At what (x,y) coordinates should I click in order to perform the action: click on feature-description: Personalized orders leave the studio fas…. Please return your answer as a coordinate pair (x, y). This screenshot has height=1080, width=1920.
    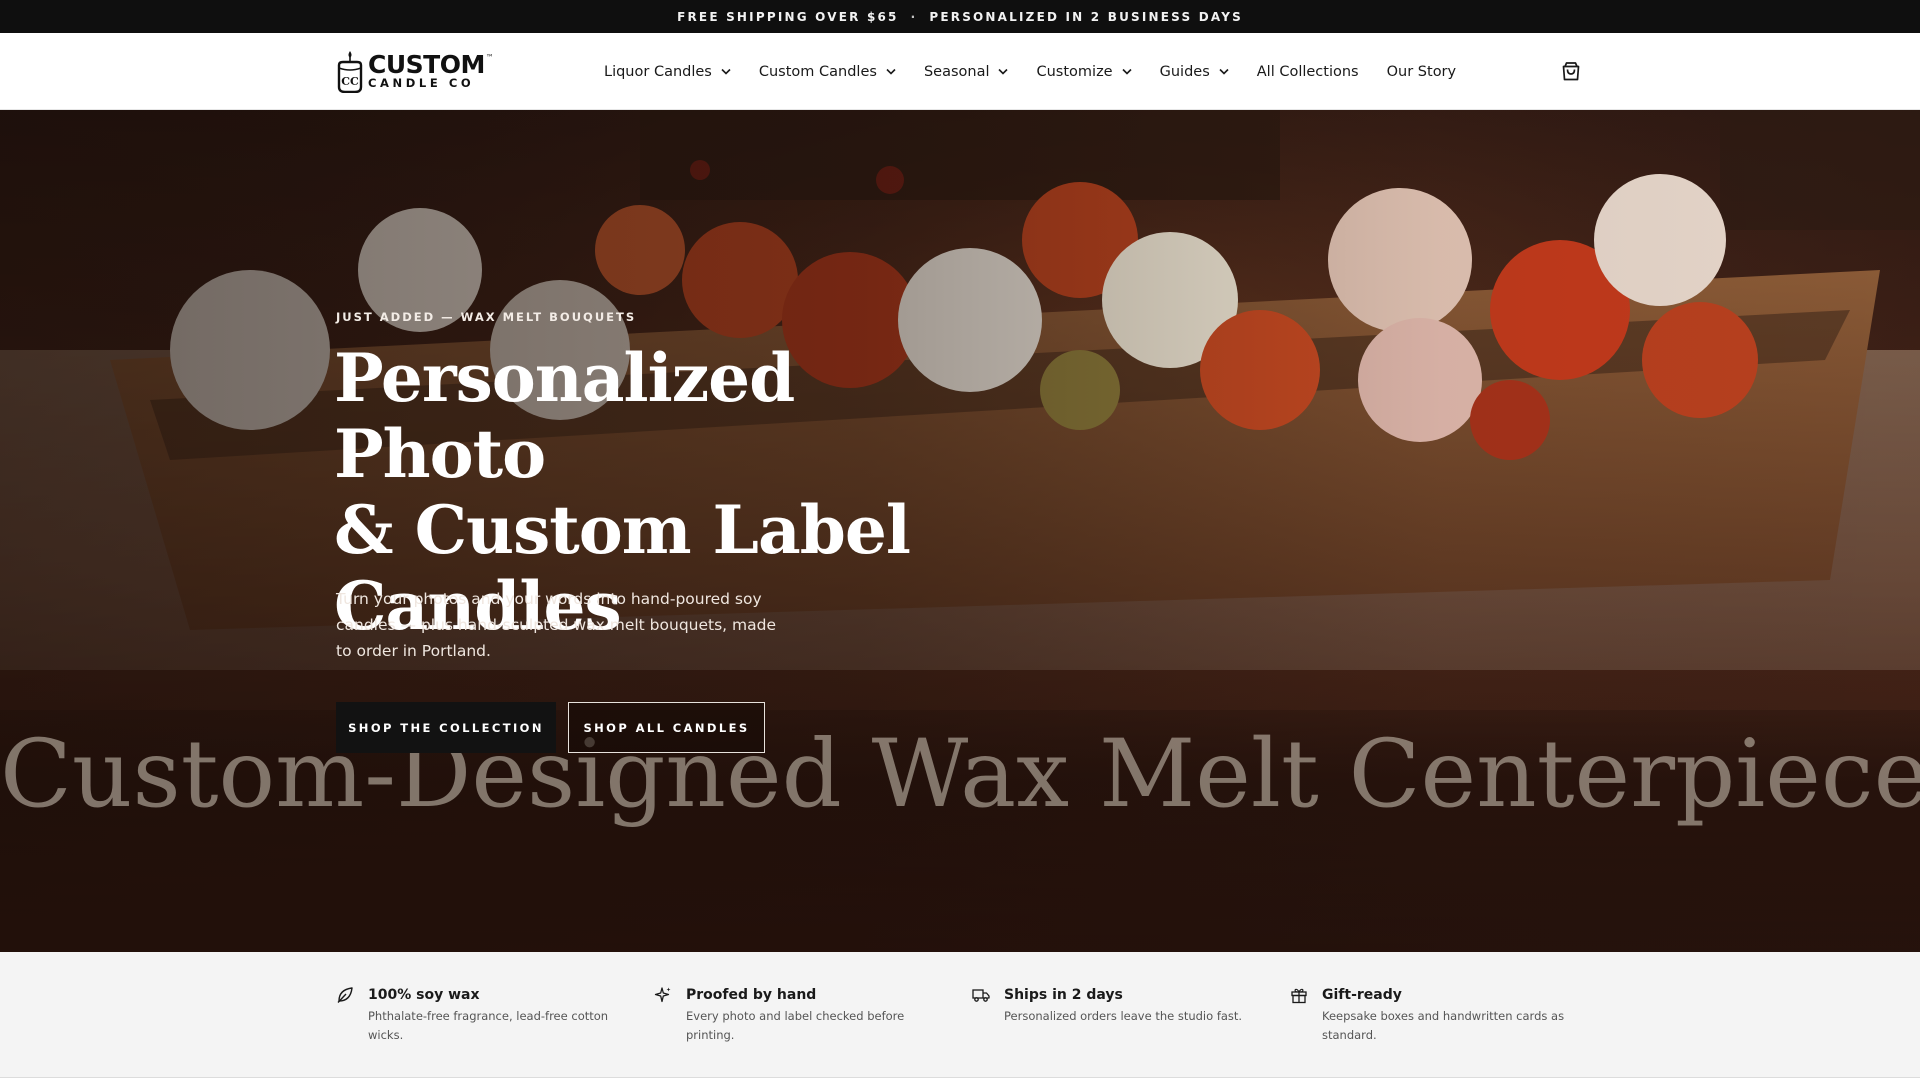
    Looking at the image, I should click on (1123, 1016).